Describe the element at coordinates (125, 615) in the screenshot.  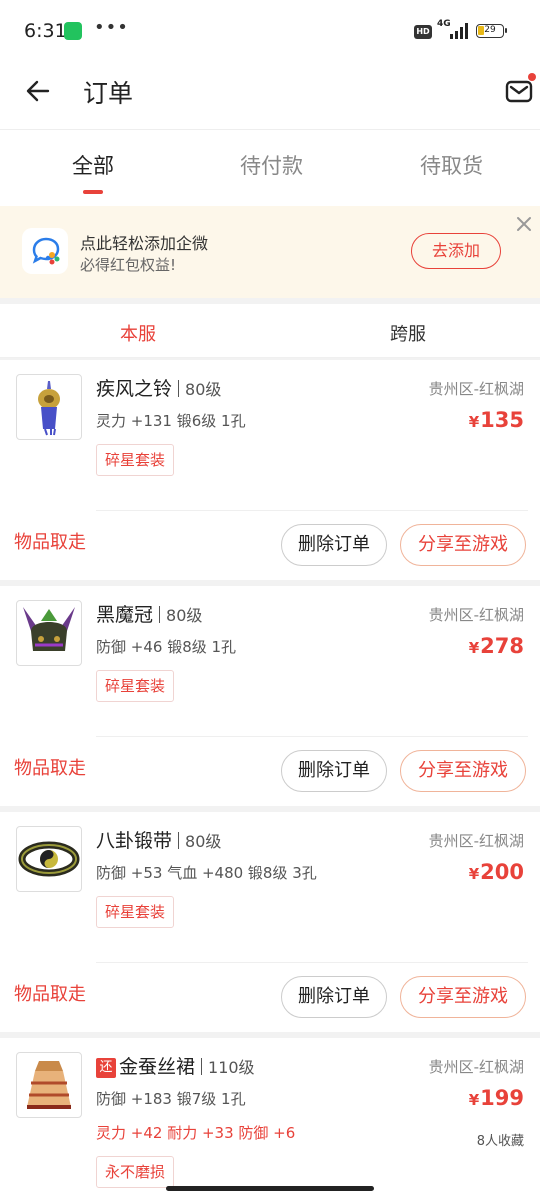
I see `item-name: 黑魔冠` at that location.